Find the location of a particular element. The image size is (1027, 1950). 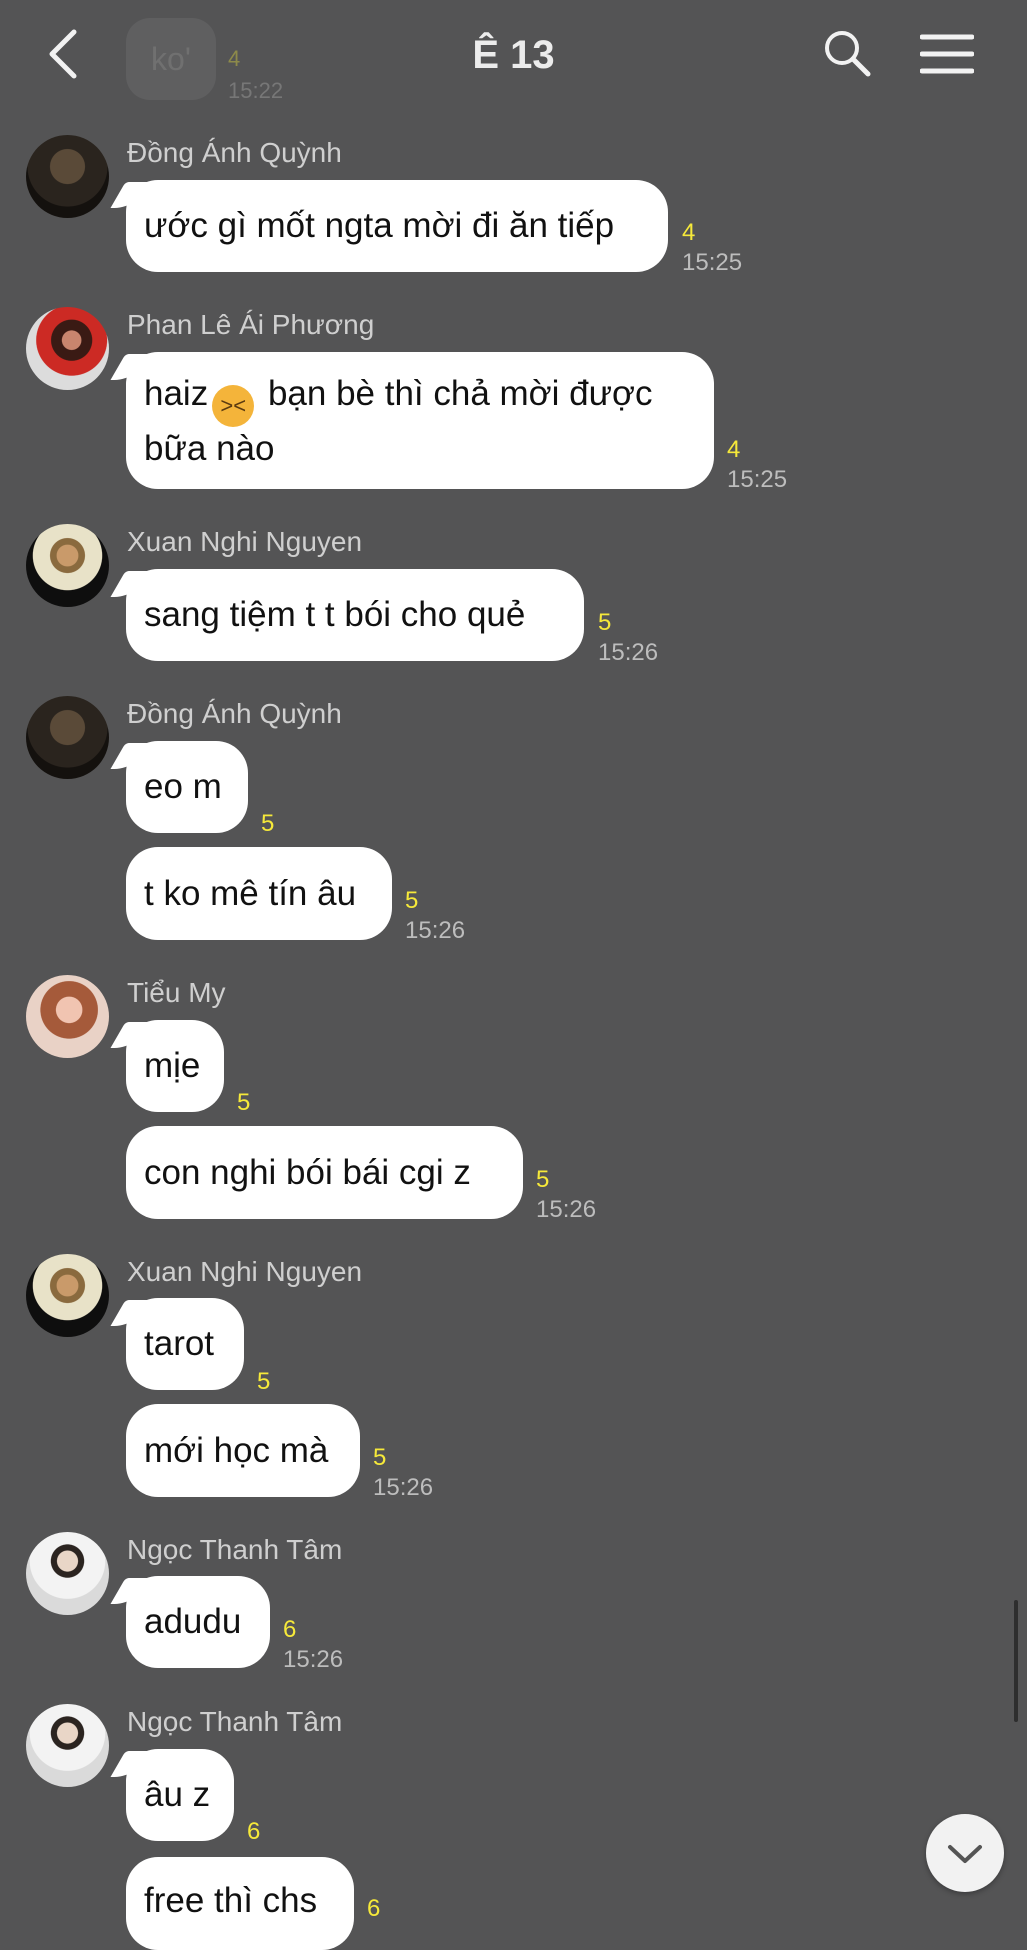

message-bubble: t ko mê tín âu is located at coordinates (259, 893).